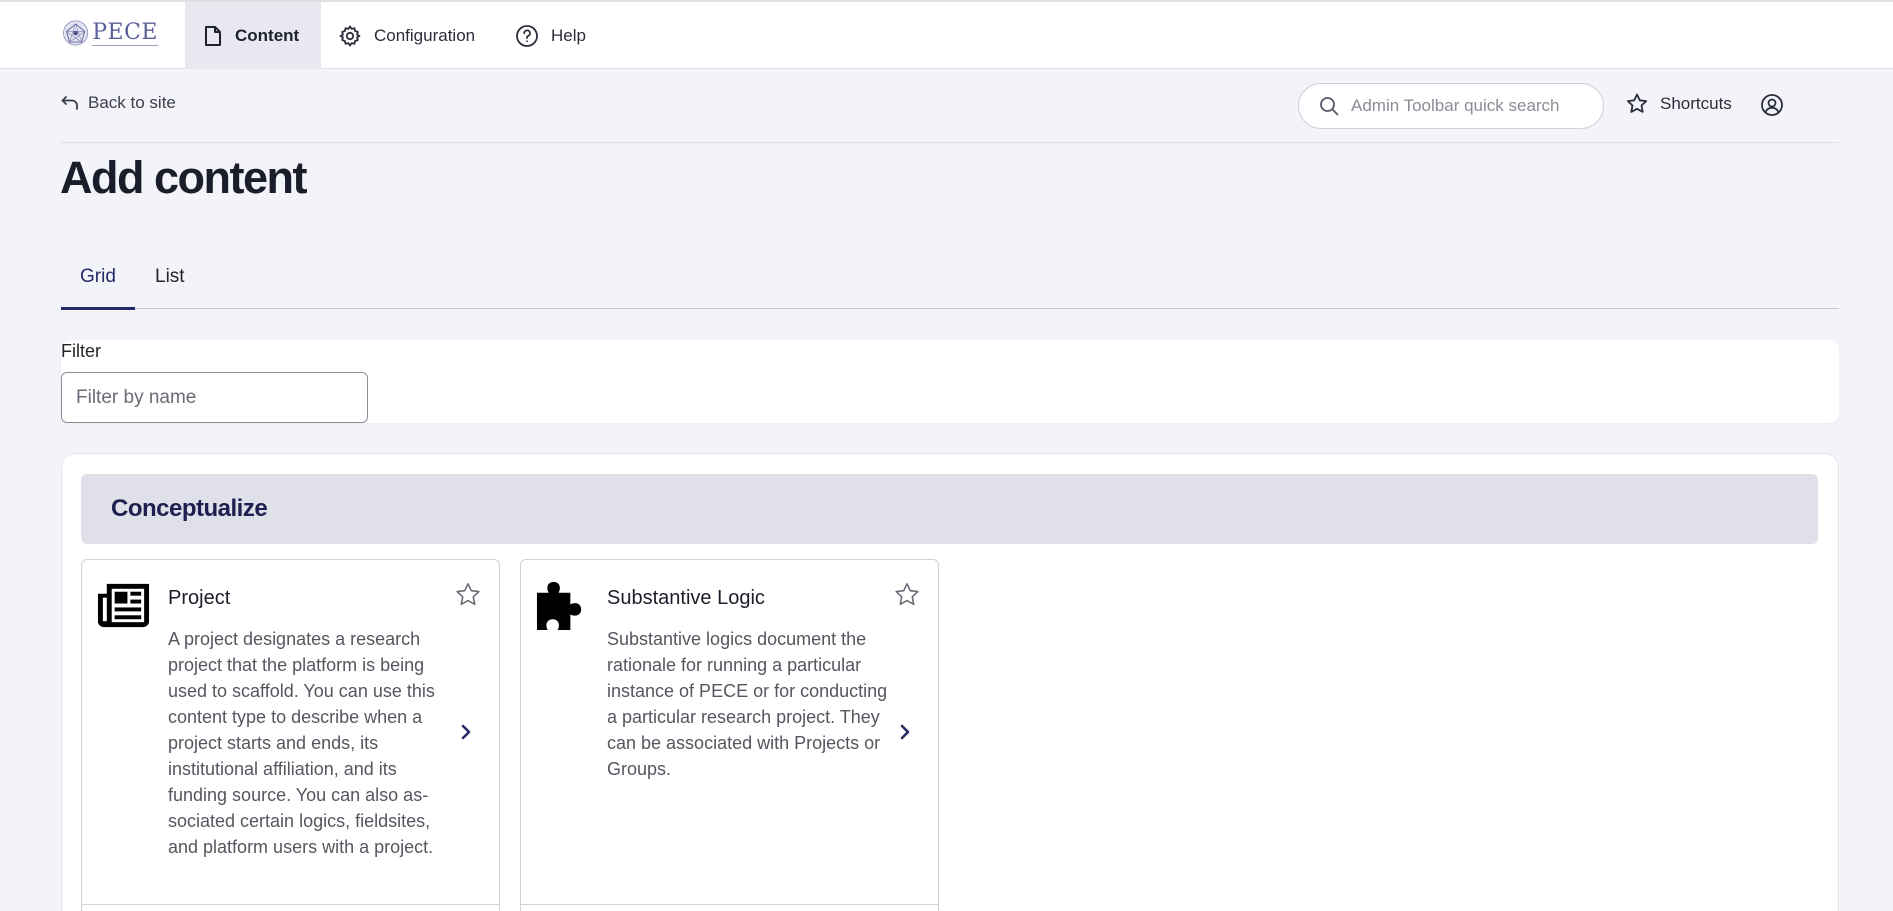  Describe the element at coordinates (425, 35) in the screenshot. I see `toolbar-tab-configuration-label: Configuration` at that location.